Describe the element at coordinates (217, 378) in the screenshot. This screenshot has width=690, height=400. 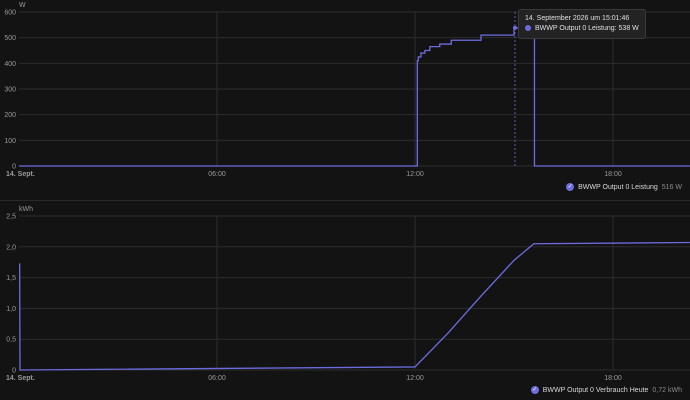
I see `energy-x-tick-label: 06:00` at that location.